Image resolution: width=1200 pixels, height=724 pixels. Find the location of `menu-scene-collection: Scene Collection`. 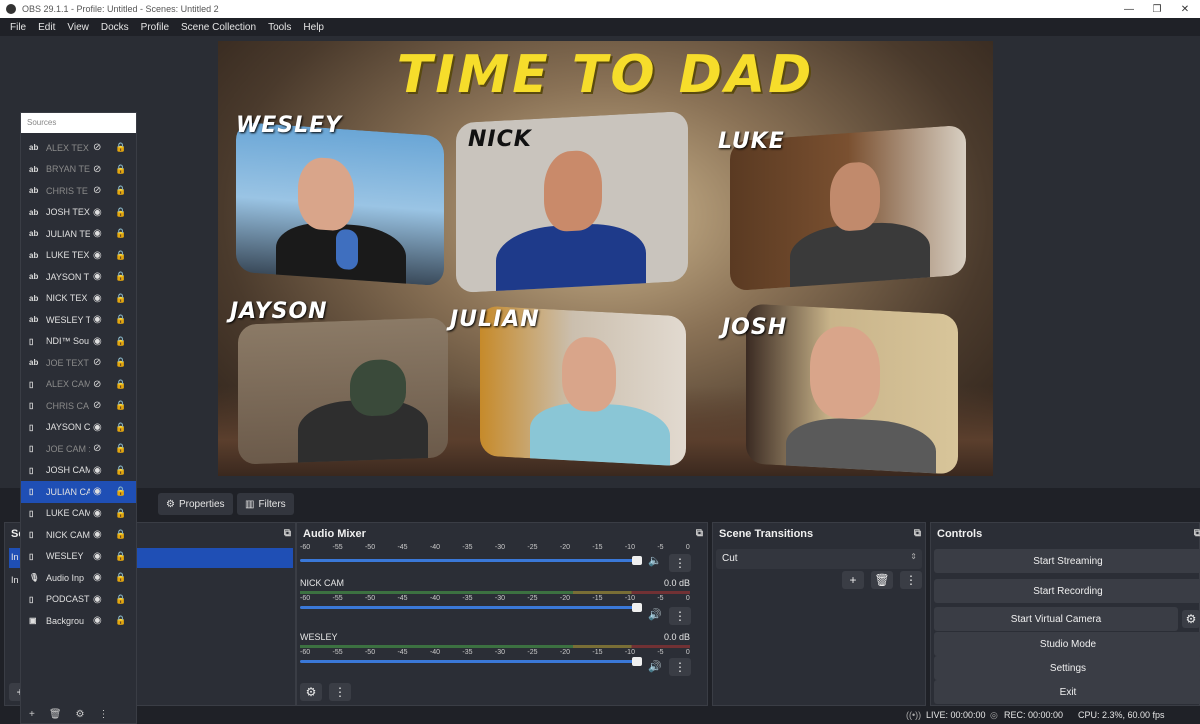

menu-scene-collection: Scene Collection is located at coordinates (218, 27).